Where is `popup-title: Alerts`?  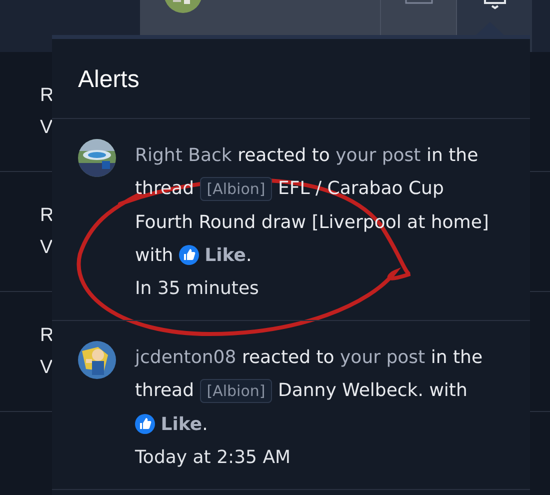
popup-title: Alerts is located at coordinates (291, 79).